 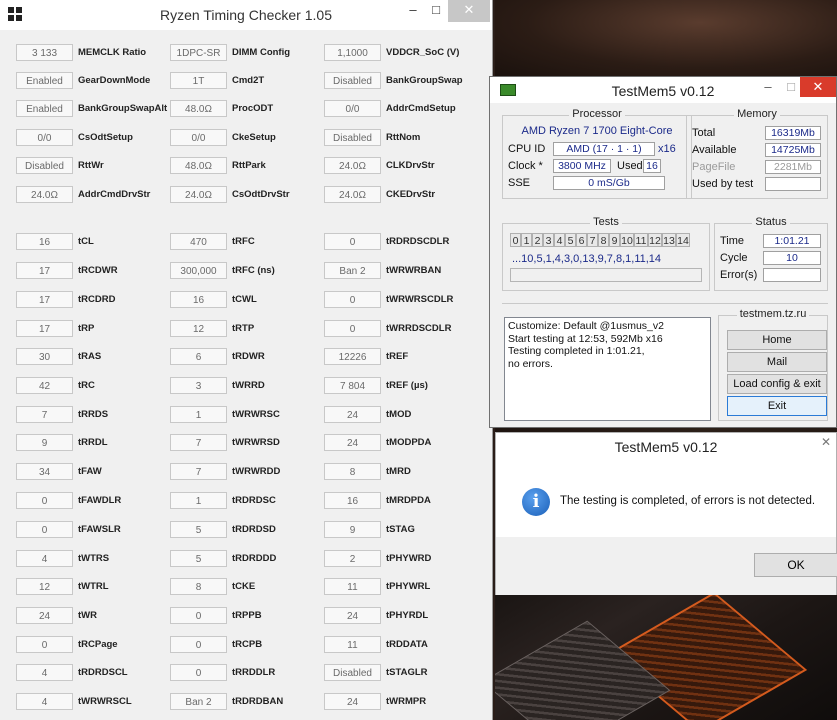 What do you see at coordinates (527, 149) in the screenshot?
I see `cpuid-label: CPU ID` at bounding box center [527, 149].